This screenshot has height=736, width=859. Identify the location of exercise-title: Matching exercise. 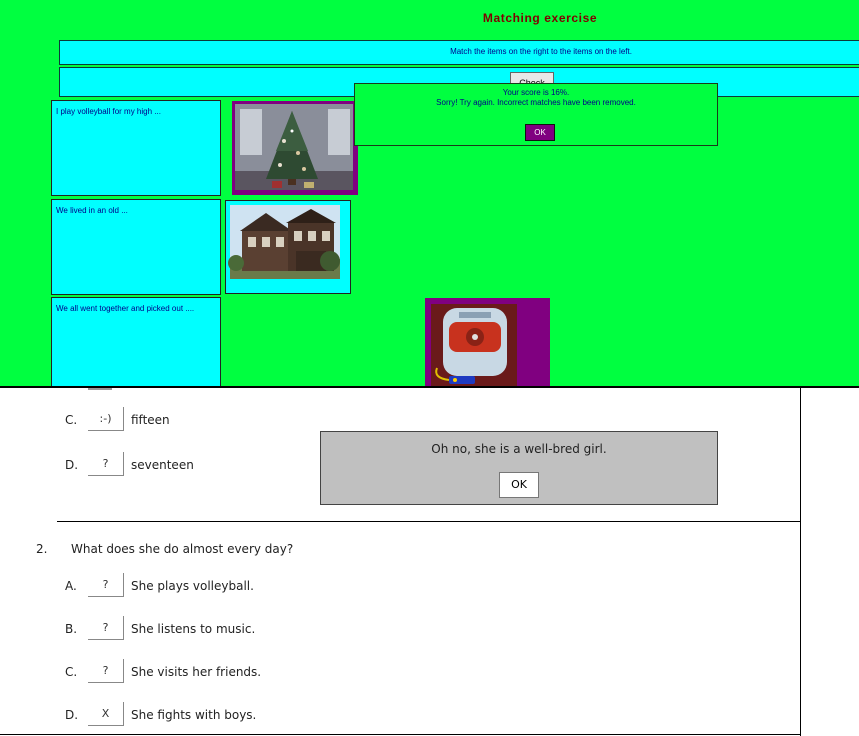
(540, 18).